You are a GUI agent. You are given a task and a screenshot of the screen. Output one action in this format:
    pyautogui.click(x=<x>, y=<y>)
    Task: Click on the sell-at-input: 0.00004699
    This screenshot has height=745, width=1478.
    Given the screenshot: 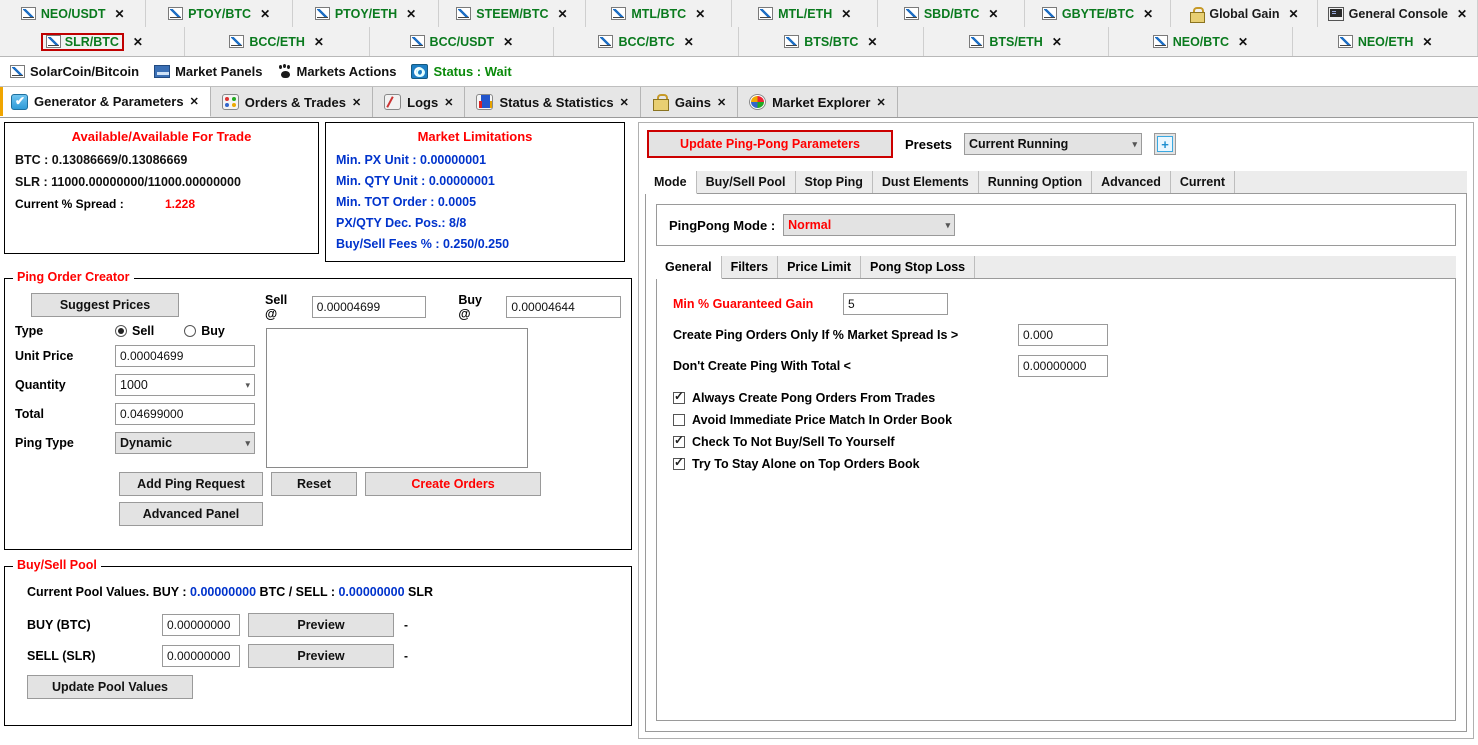 What is the action you would take?
    pyautogui.click(x=369, y=307)
    